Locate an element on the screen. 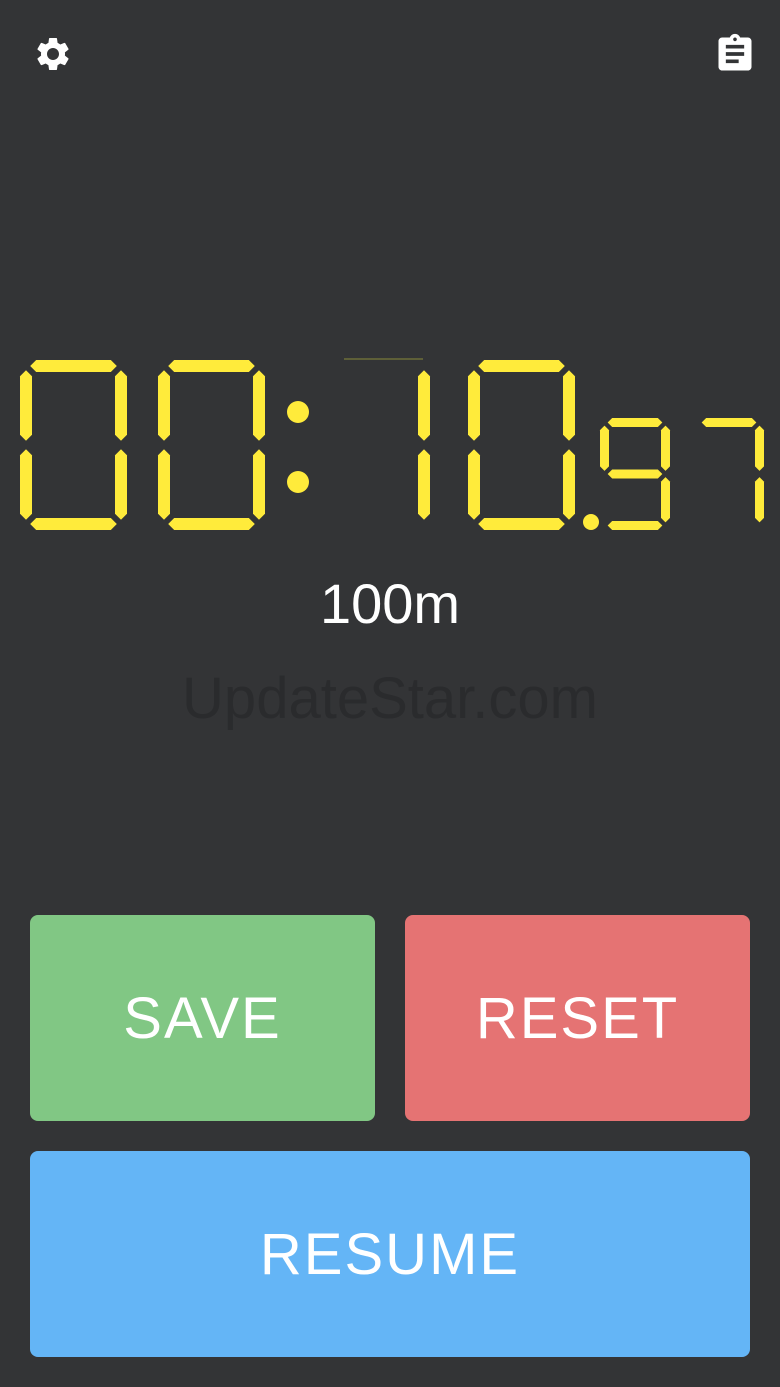 This screenshot has height=1387, width=780. clipboard-list-icon is located at coordinates (735, 52).